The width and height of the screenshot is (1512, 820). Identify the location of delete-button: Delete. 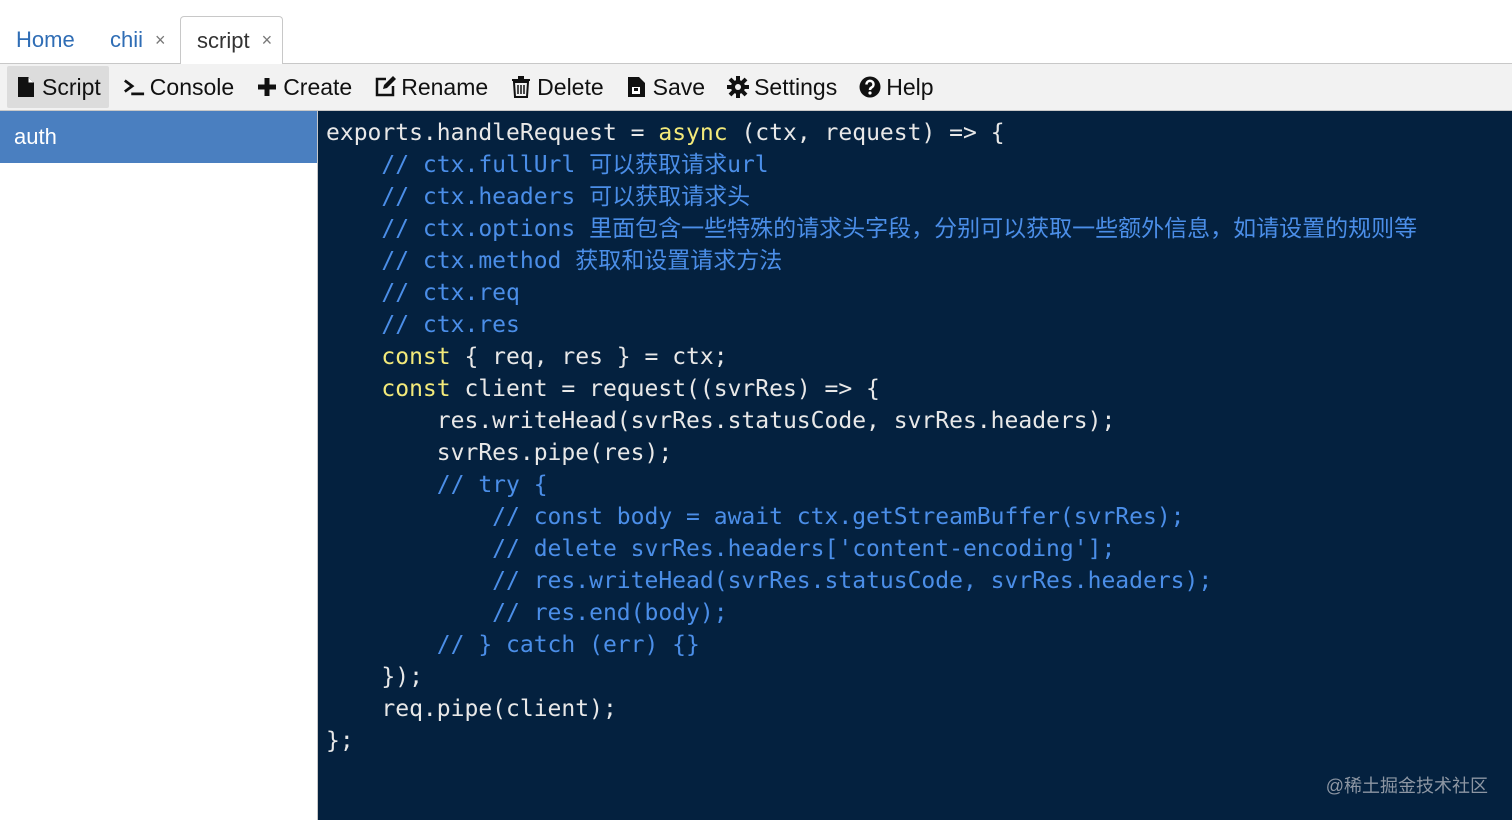
(556, 87).